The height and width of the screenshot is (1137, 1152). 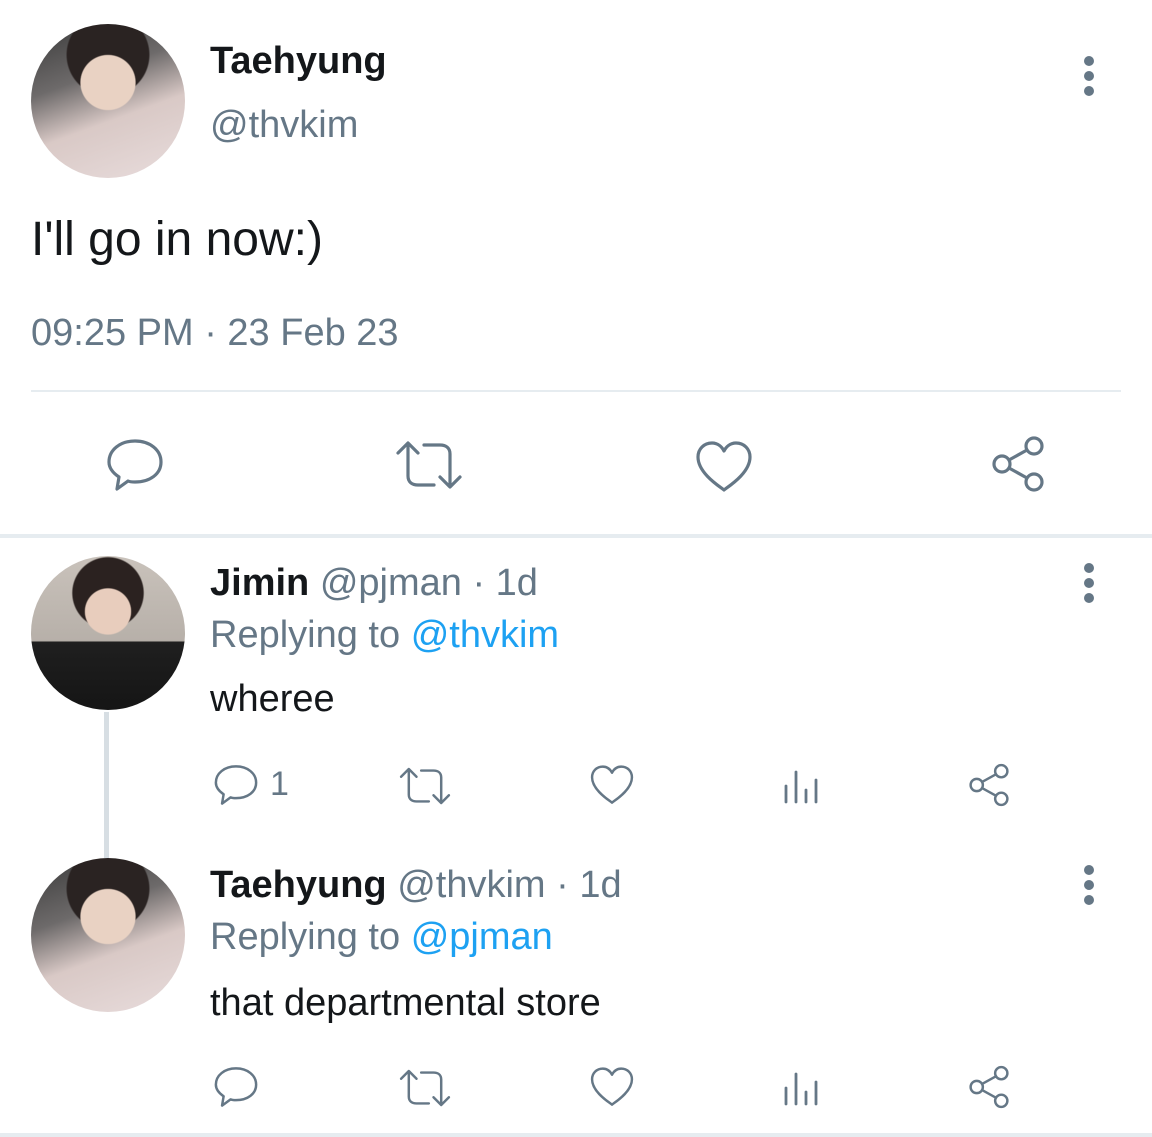 I want to click on thread-line, so click(x=106, y=785).